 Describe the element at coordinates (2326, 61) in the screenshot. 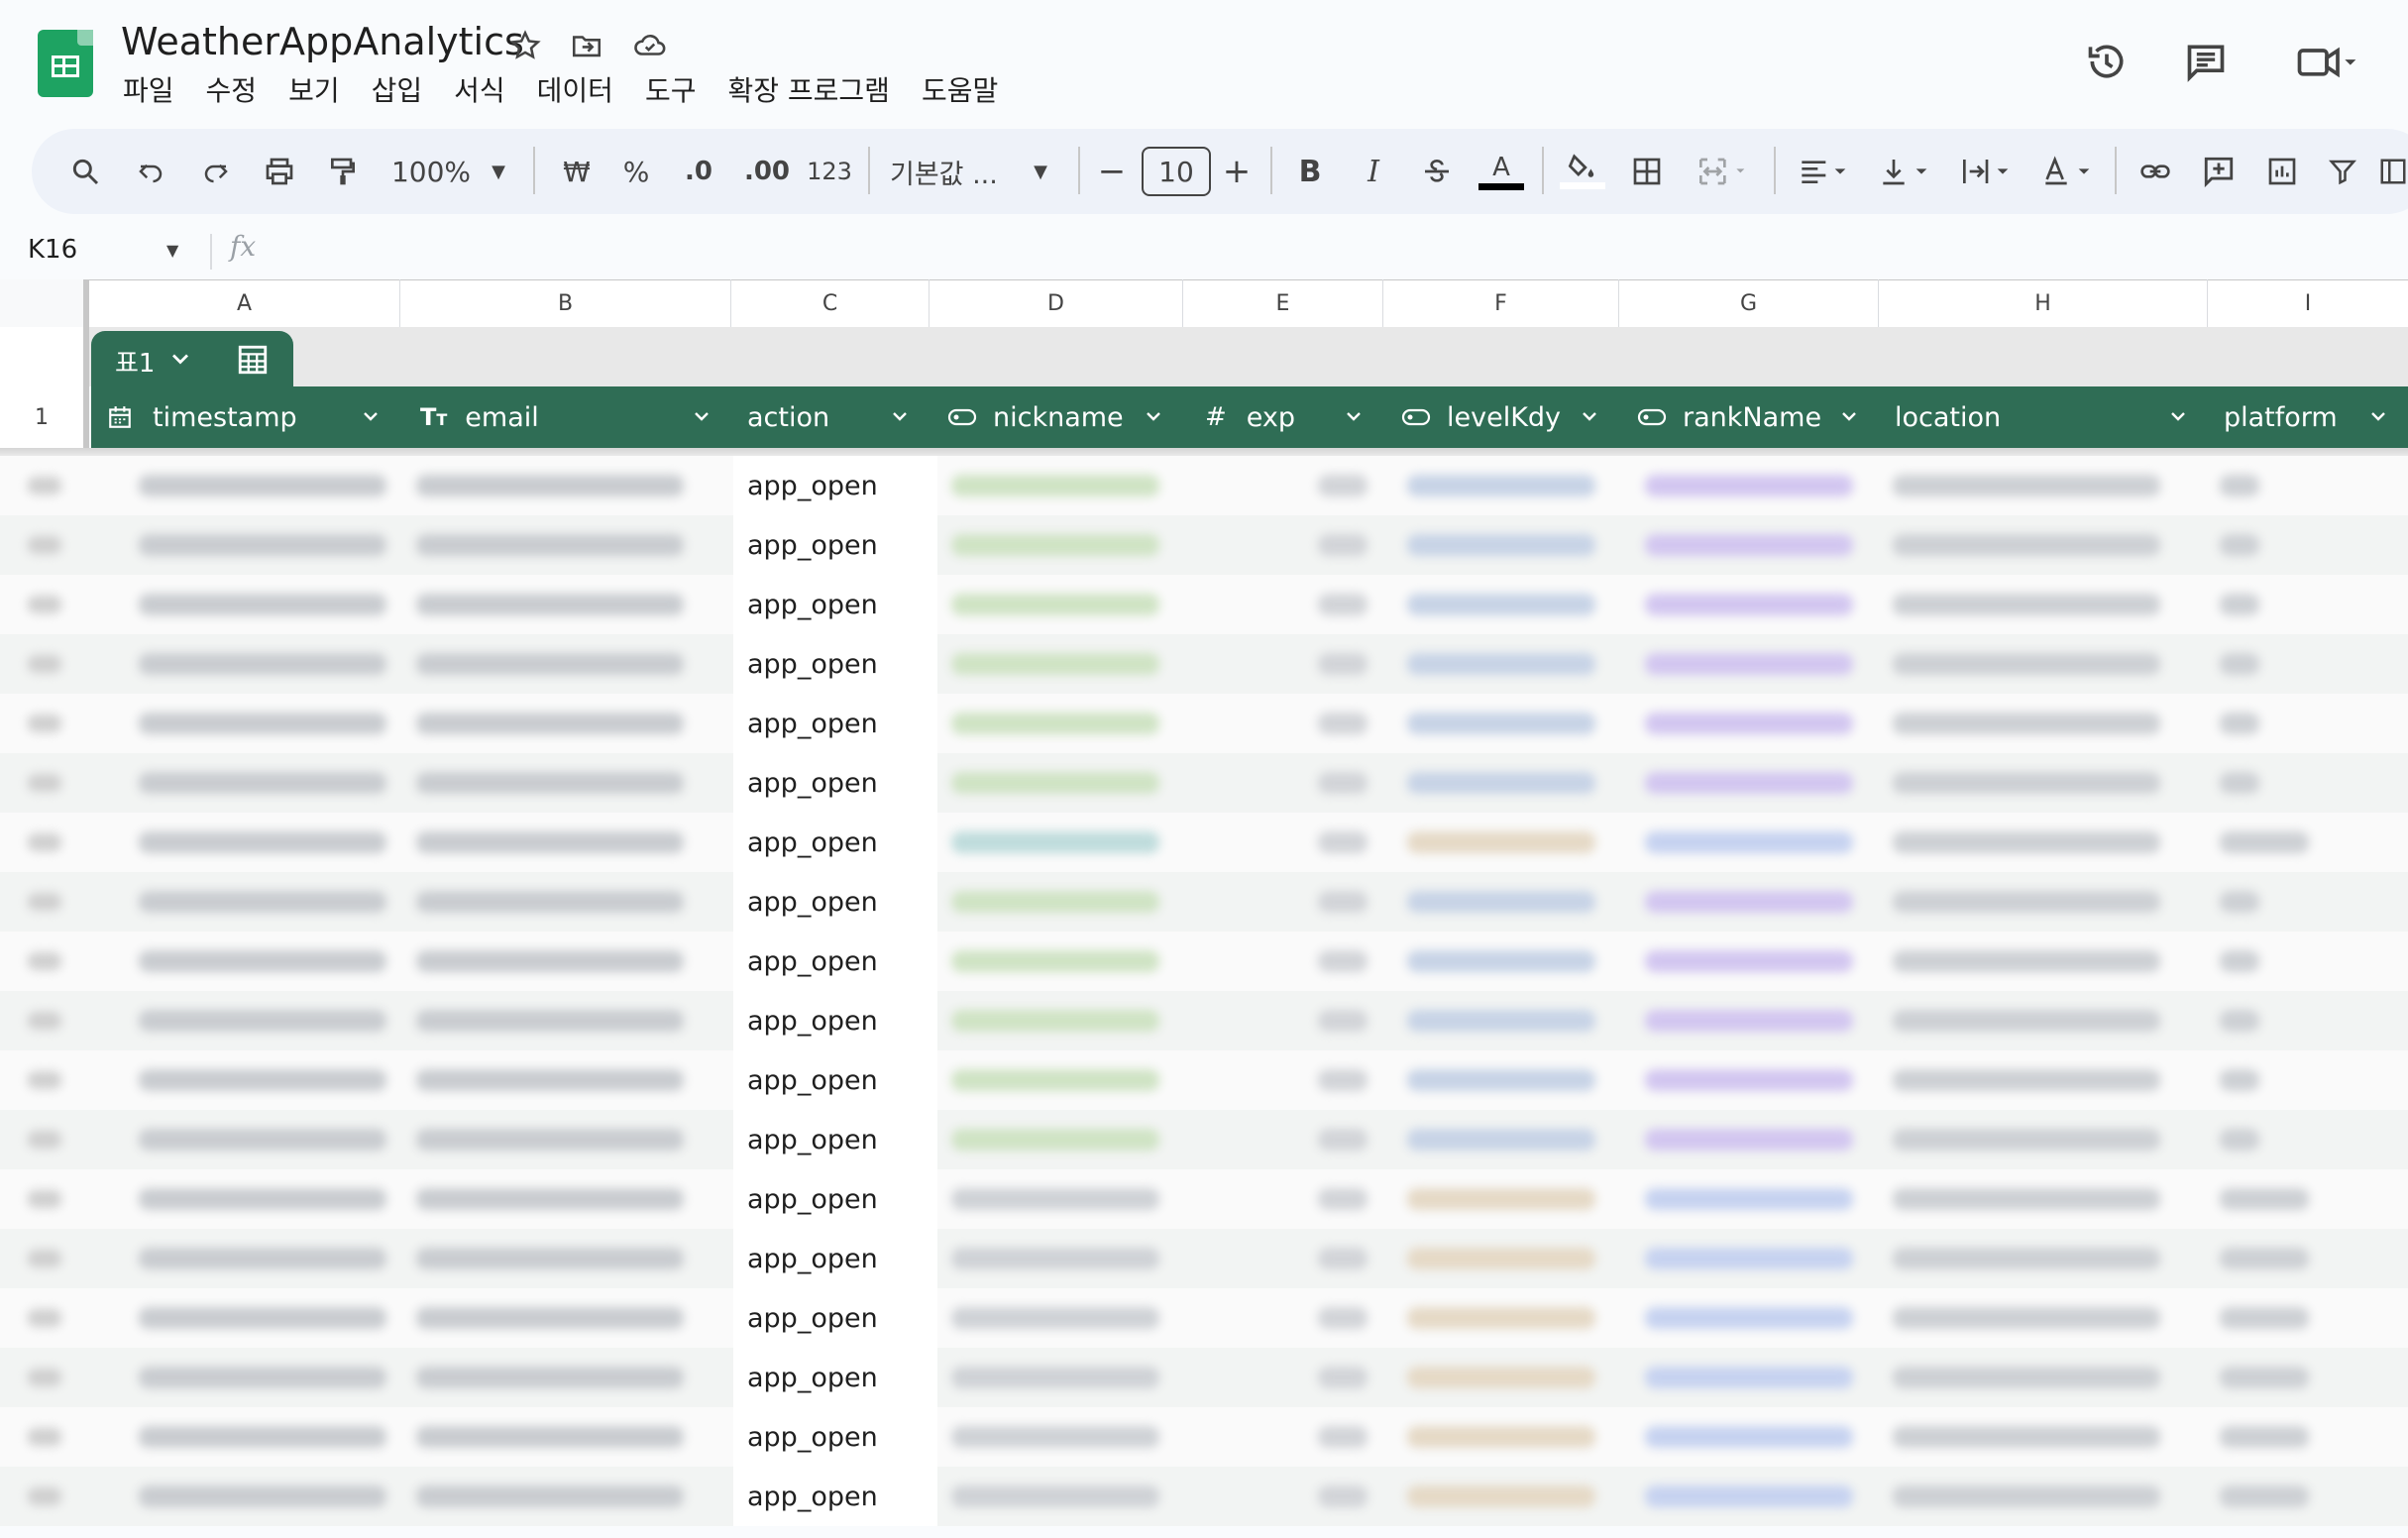

I see `meet-video-icon` at that location.